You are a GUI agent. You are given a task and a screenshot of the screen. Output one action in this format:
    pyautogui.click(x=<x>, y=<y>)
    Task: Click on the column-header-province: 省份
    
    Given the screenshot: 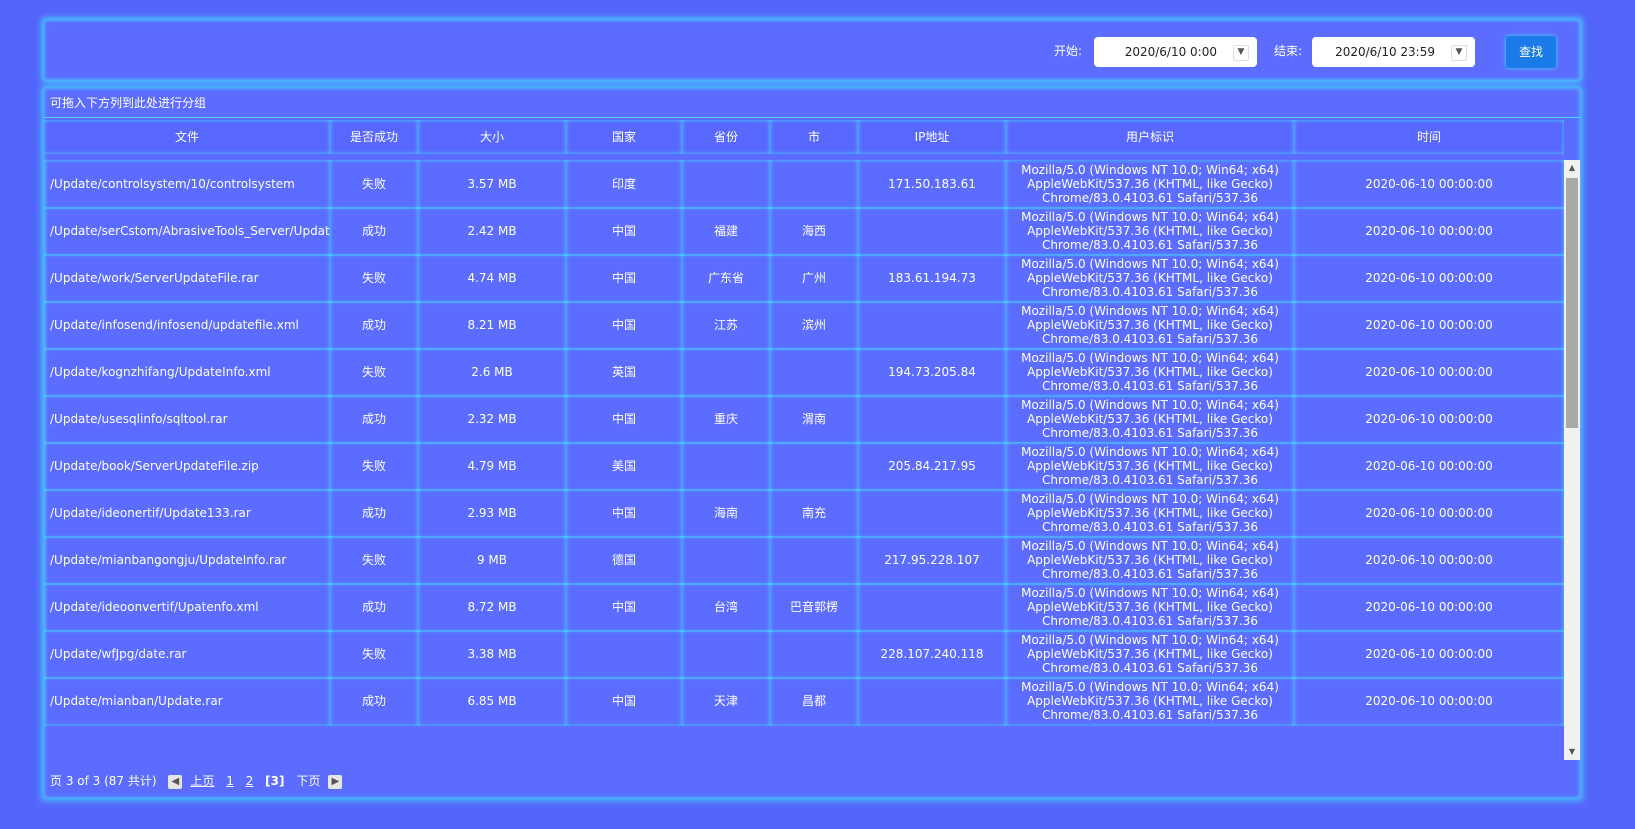 What is the action you would take?
    pyautogui.click(x=726, y=137)
    